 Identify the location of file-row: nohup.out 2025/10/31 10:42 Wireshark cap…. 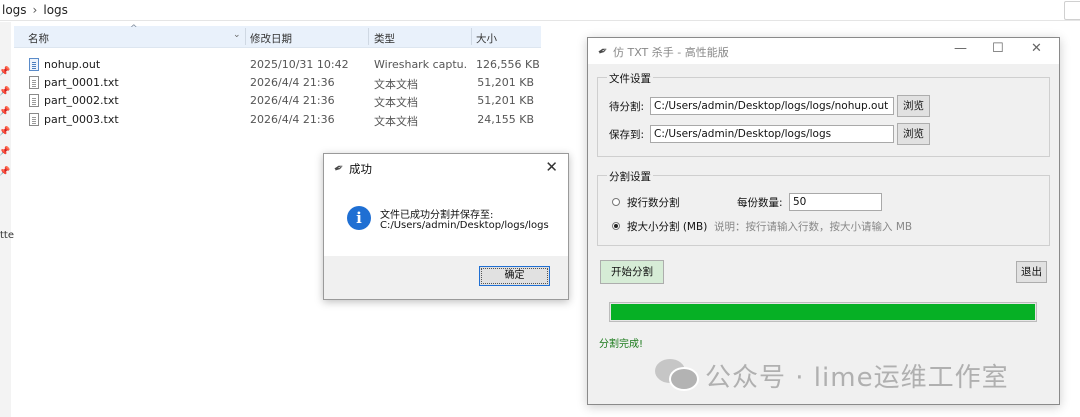
(277, 65).